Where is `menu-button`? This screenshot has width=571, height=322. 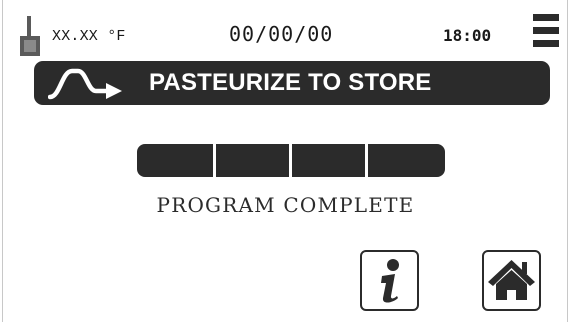 menu-button is located at coordinates (546, 31).